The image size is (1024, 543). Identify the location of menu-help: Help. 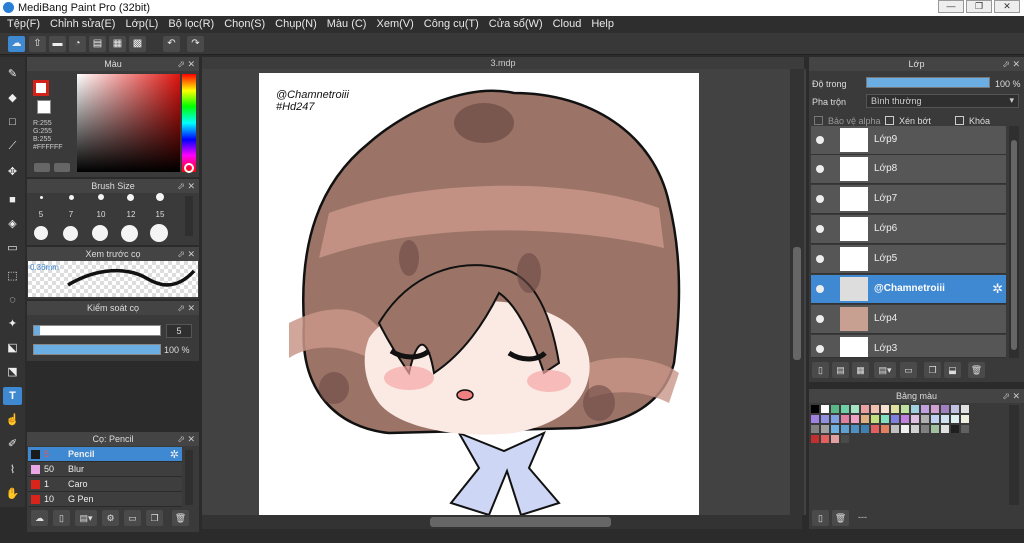
(602, 24).